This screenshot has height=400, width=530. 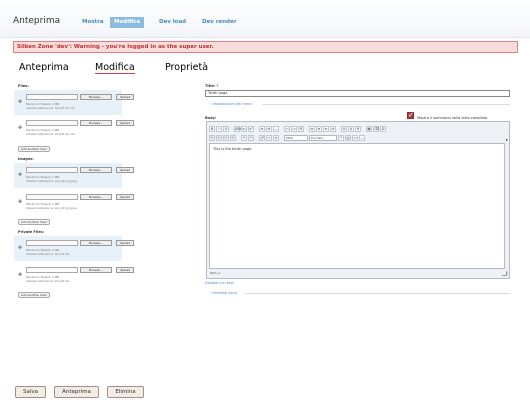 What do you see at coordinates (504, 273) in the screenshot?
I see `resize-handle-icon` at bounding box center [504, 273].